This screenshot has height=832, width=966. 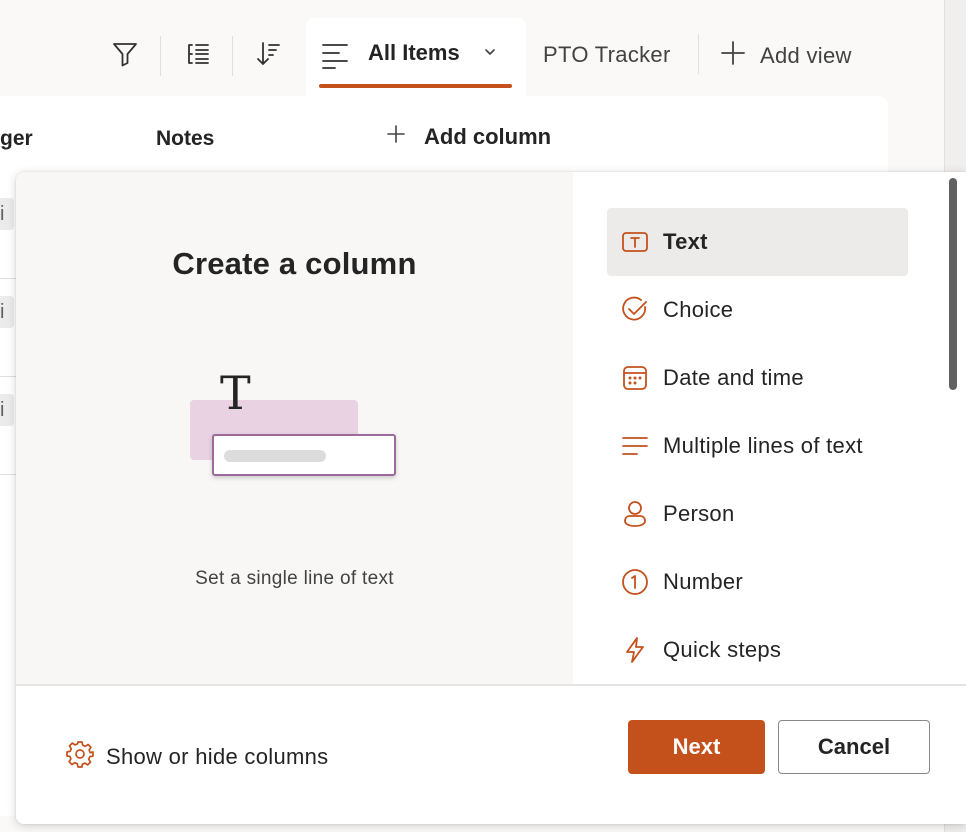 What do you see at coordinates (294, 263) in the screenshot?
I see `panel-title: Create a column` at bounding box center [294, 263].